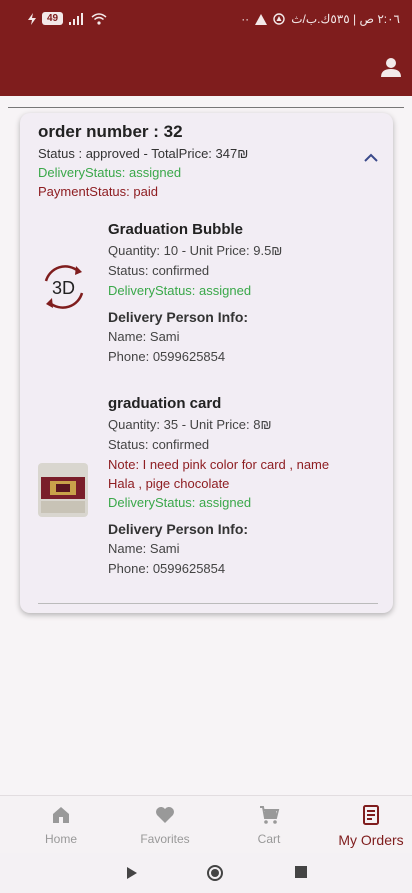 Image resolution: width=412 pixels, height=893 pixels. What do you see at coordinates (345, 19) in the screenshot?
I see `status-text: ٢:٠٦ ص | ٥٣٥ك.ب/ث` at bounding box center [345, 19].